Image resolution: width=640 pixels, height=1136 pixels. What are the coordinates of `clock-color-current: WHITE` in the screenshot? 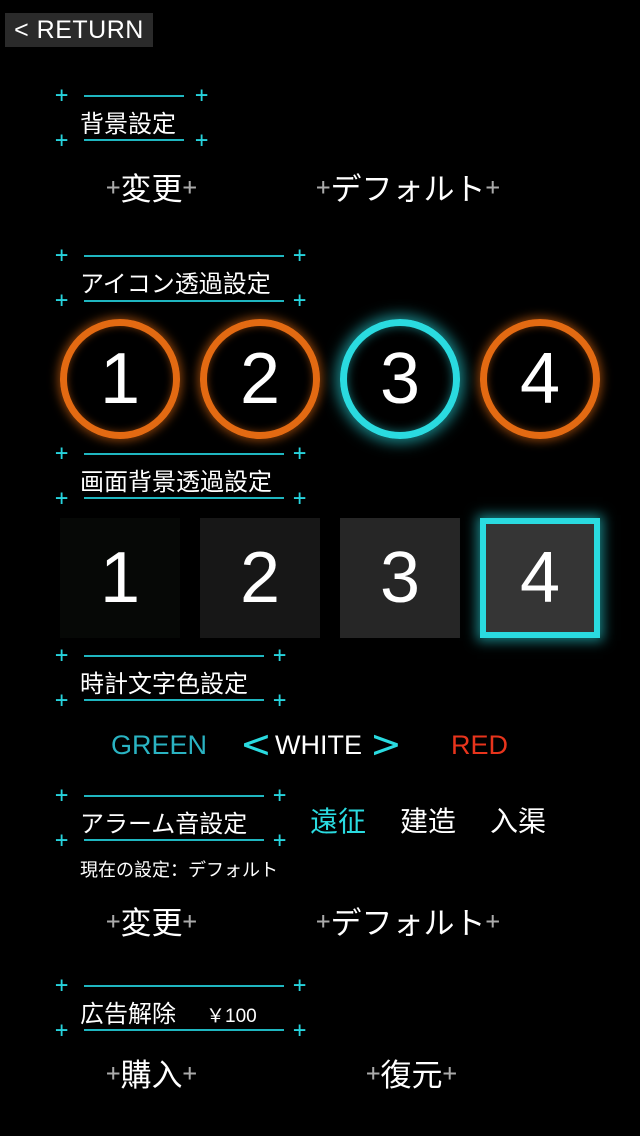 It's located at (318, 745).